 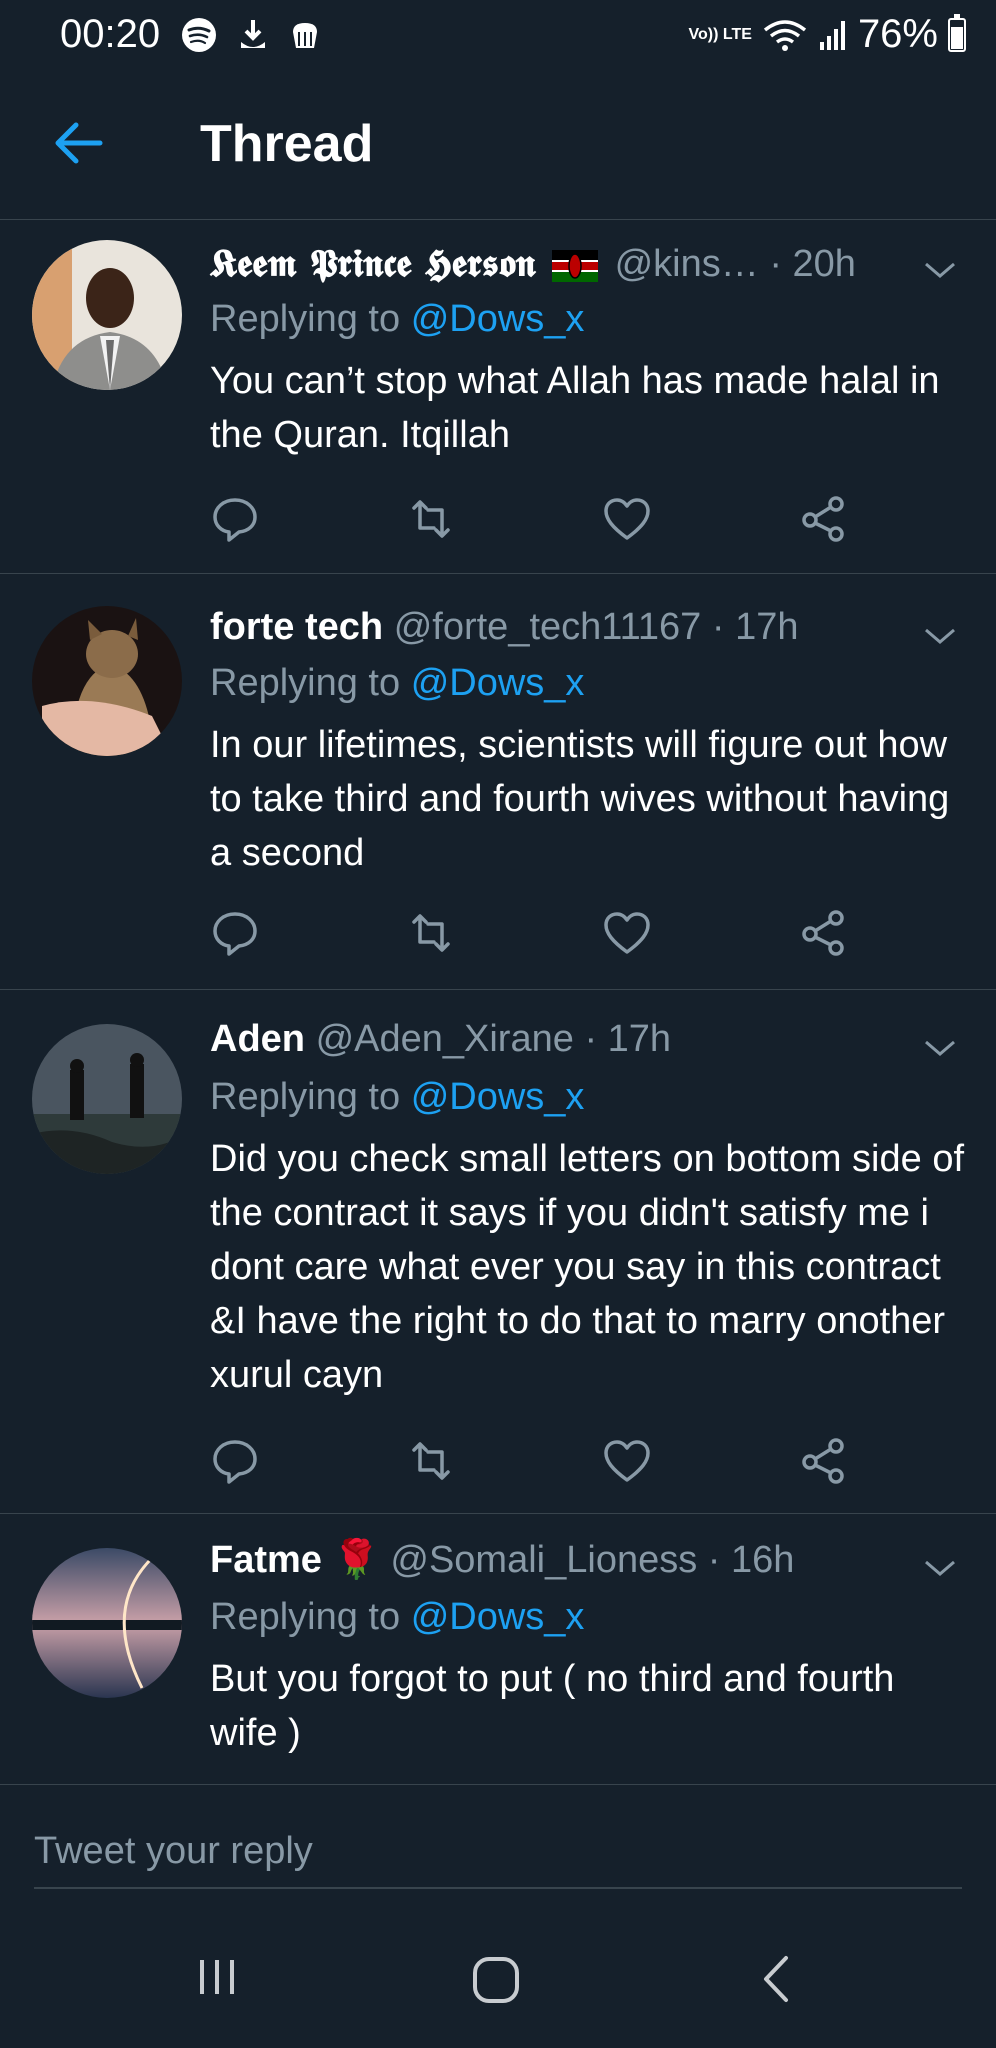 What do you see at coordinates (253, 34) in the screenshot?
I see `download-icon` at bounding box center [253, 34].